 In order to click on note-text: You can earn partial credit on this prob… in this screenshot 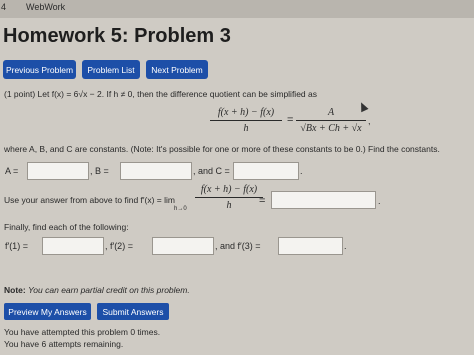, I will do `click(109, 290)`.